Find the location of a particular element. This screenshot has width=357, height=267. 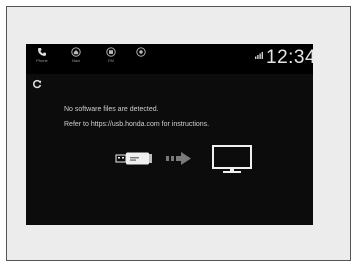

usb-to-display-illustration is located at coordinates (183, 159).